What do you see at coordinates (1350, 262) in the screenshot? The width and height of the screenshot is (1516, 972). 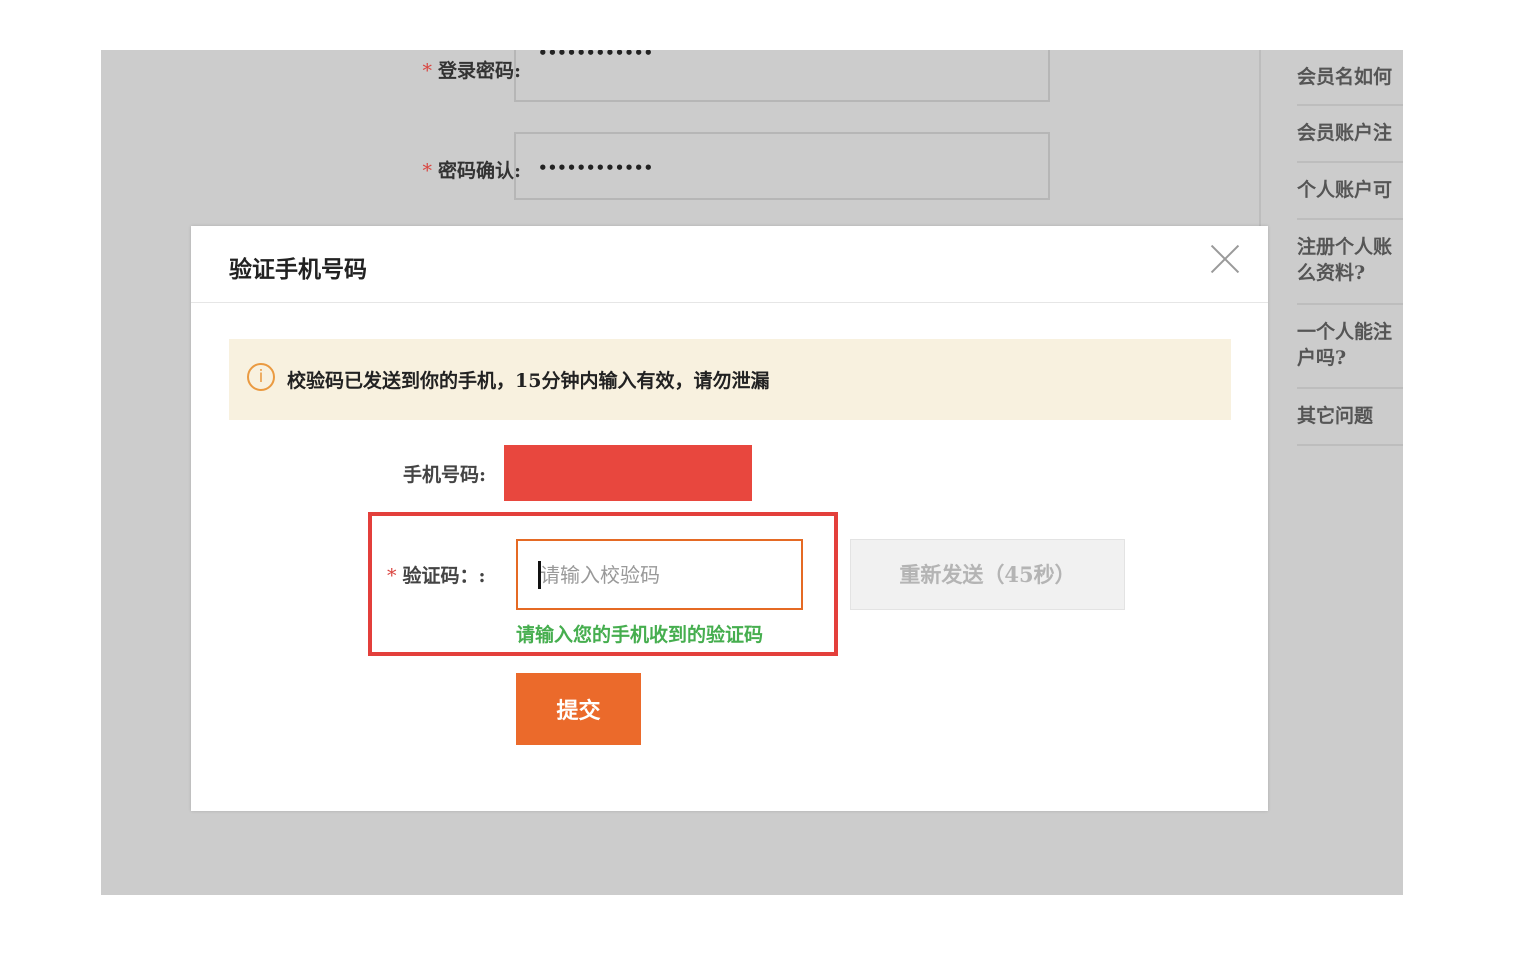 I see `sidebar-item: 注册个人账 么资料?` at bounding box center [1350, 262].